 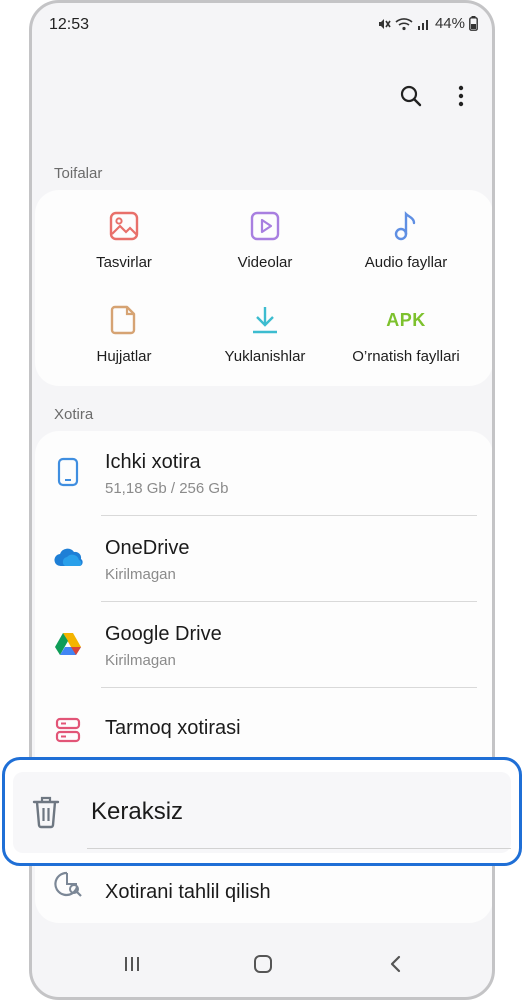 I want to click on image-icon, so click(x=124, y=226).